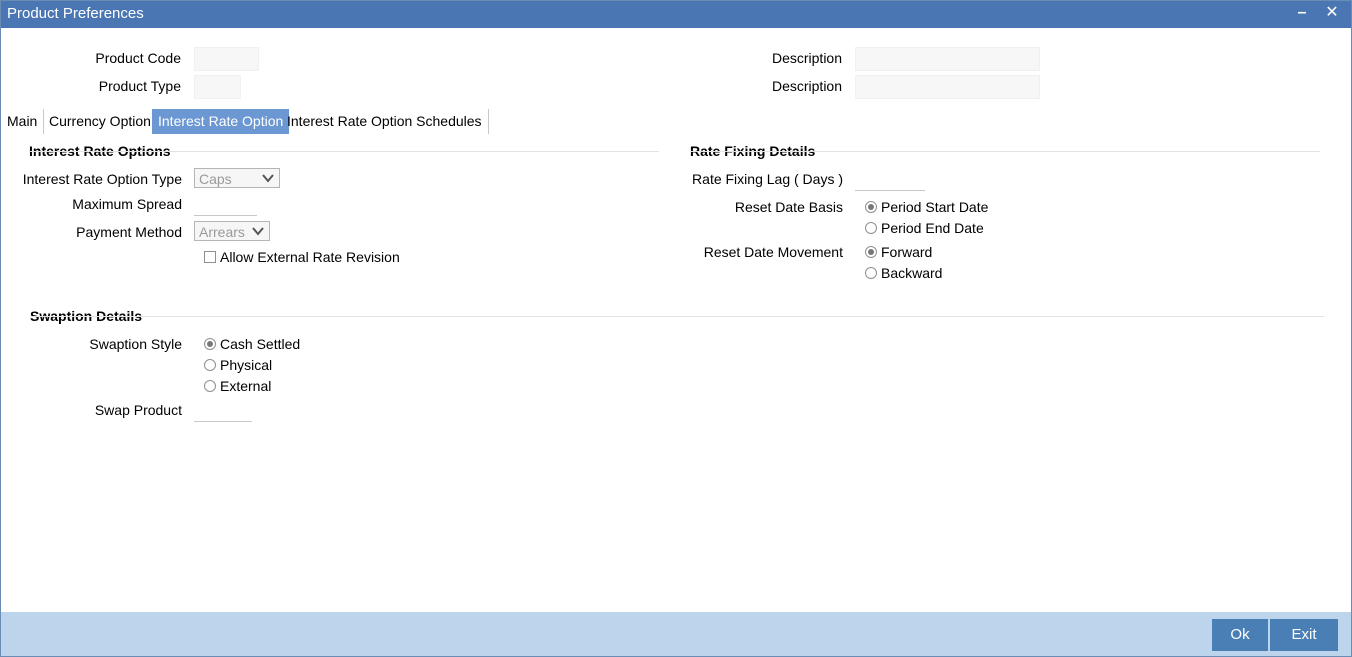 The height and width of the screenshot is (657, 1352). What do you see at coordinates (102, 179) in the screenshot?
I see `interest-rate-option-type-label: Interest Rate Option Type` at bounding box center [102, 179].